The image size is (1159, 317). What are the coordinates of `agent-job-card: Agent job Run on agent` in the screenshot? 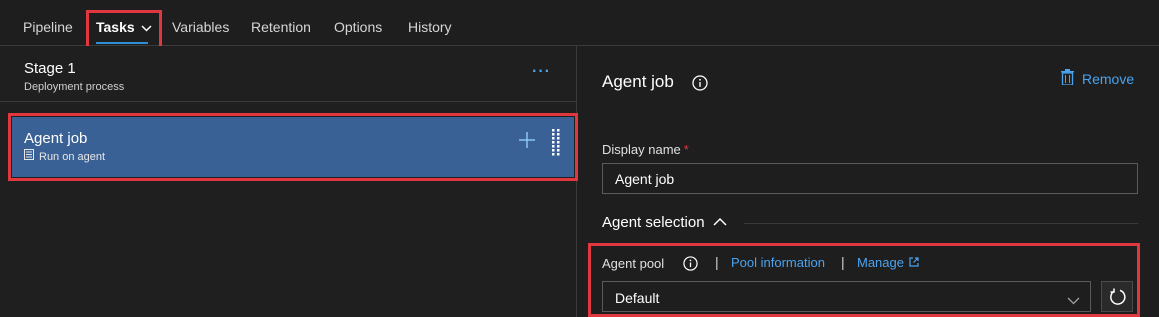 It's located at (293, 147).